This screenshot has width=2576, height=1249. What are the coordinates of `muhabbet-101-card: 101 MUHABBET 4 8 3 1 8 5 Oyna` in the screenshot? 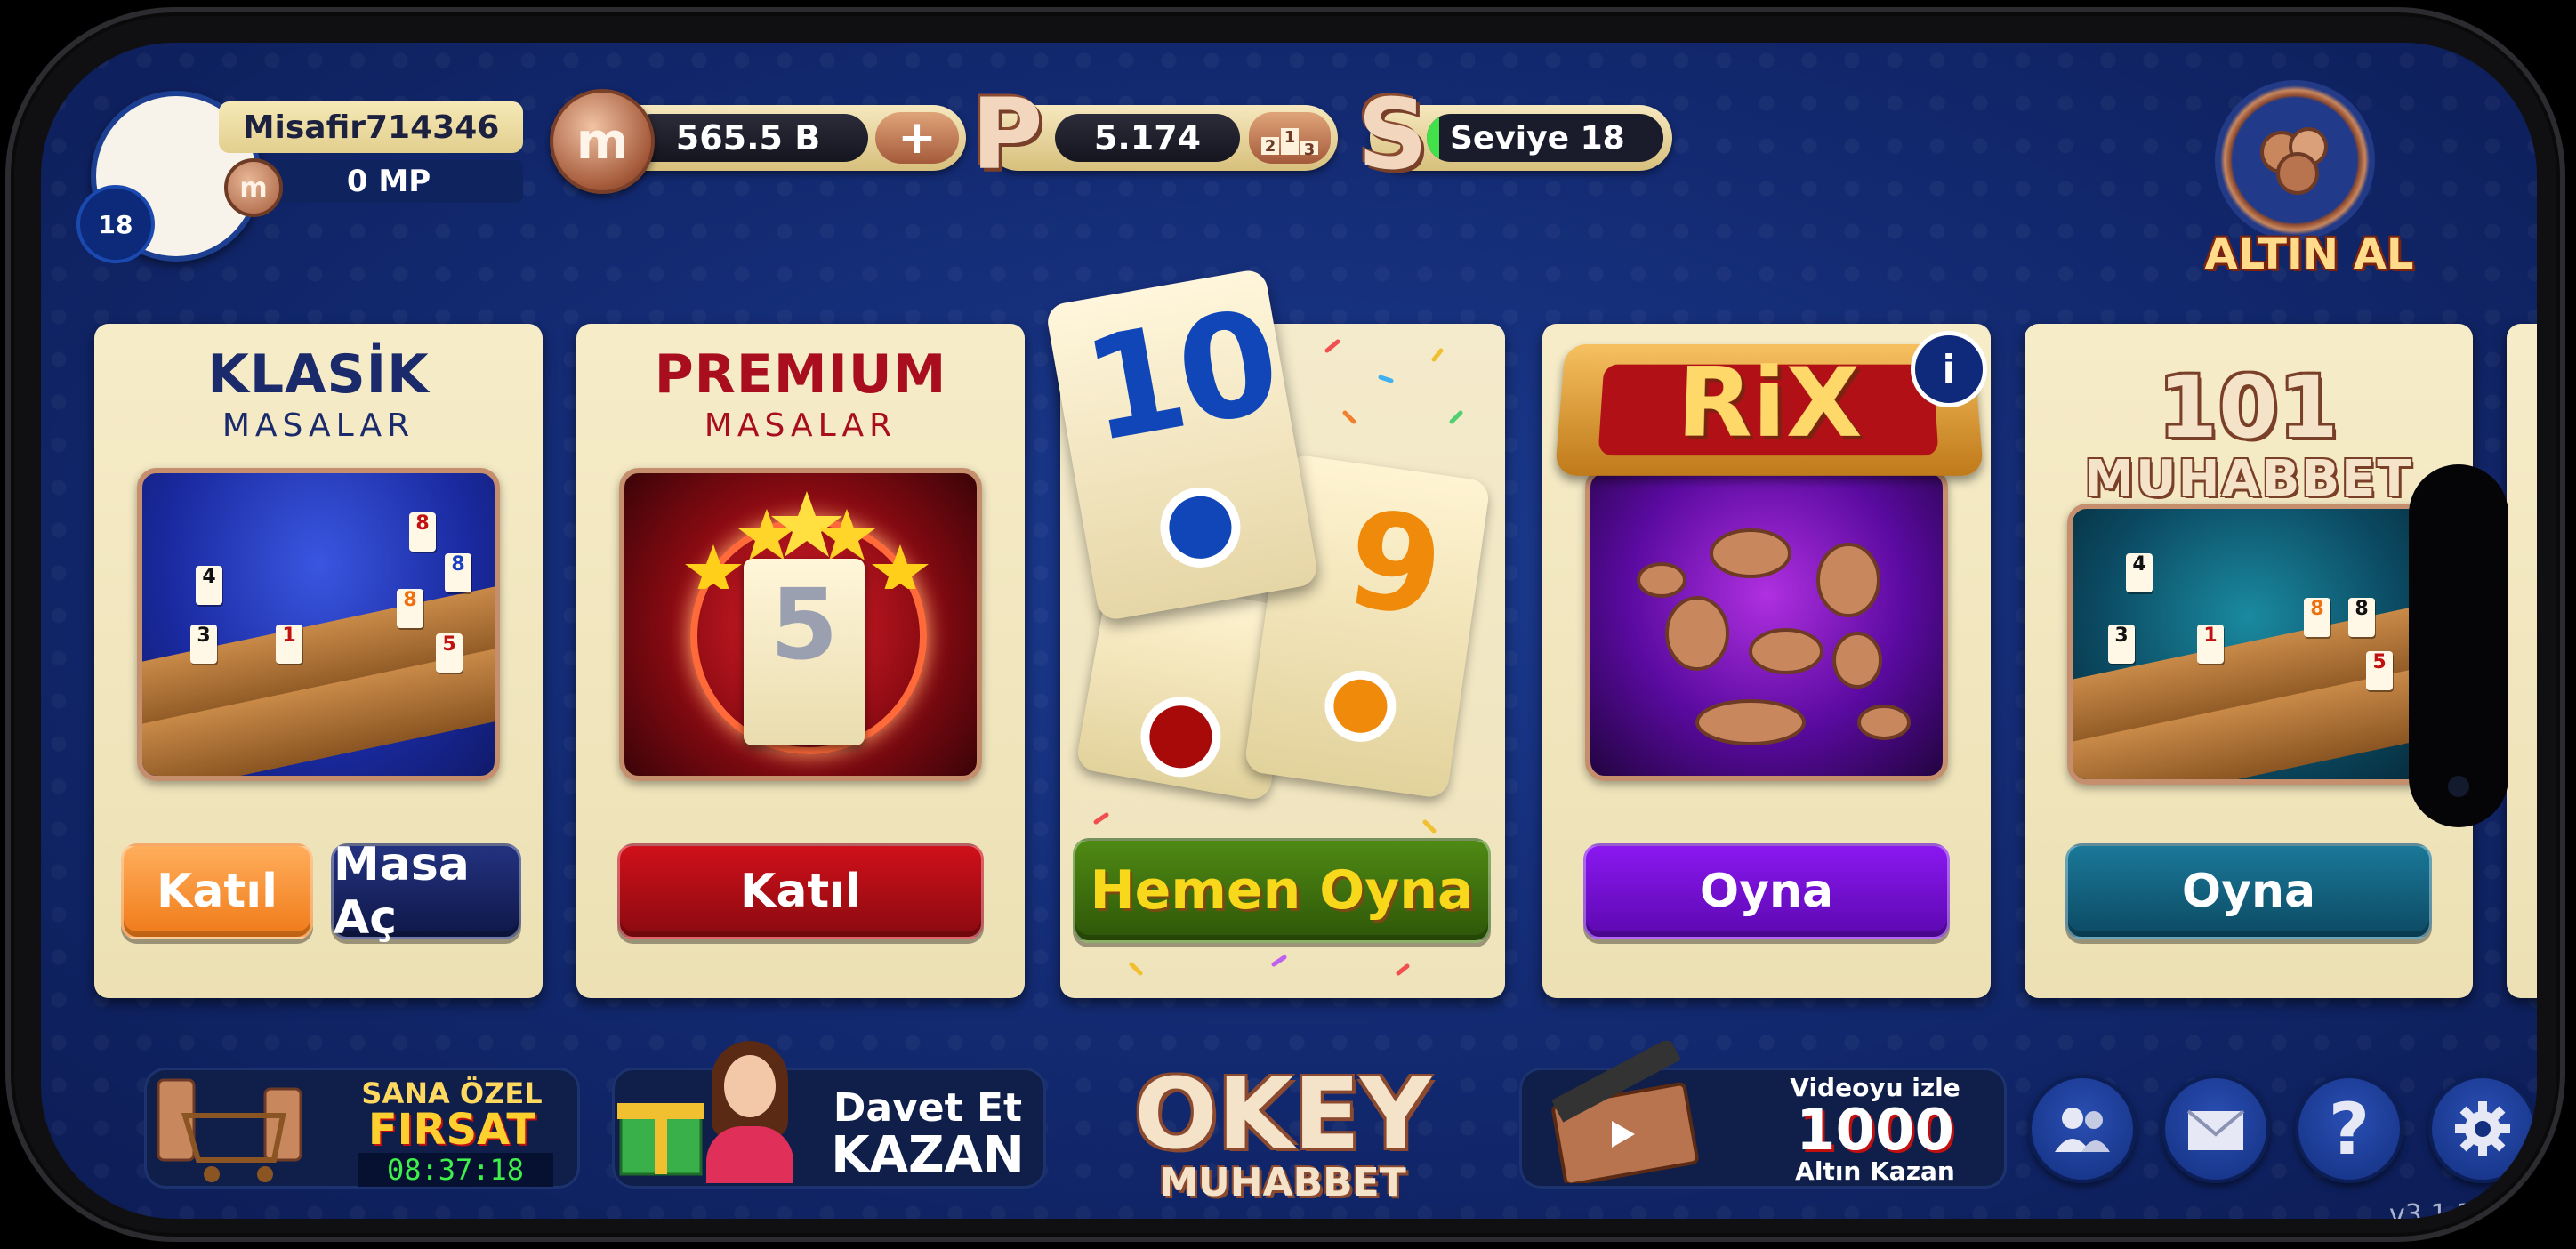 It's located at (2249, 661).